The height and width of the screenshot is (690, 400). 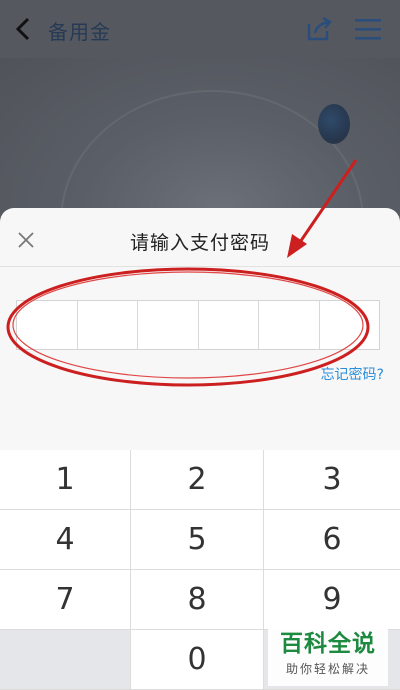 What do you see at coordinates (79, 32) in the screenshot?
I see `page-title: 备用金` at bounding box center [79, 32].